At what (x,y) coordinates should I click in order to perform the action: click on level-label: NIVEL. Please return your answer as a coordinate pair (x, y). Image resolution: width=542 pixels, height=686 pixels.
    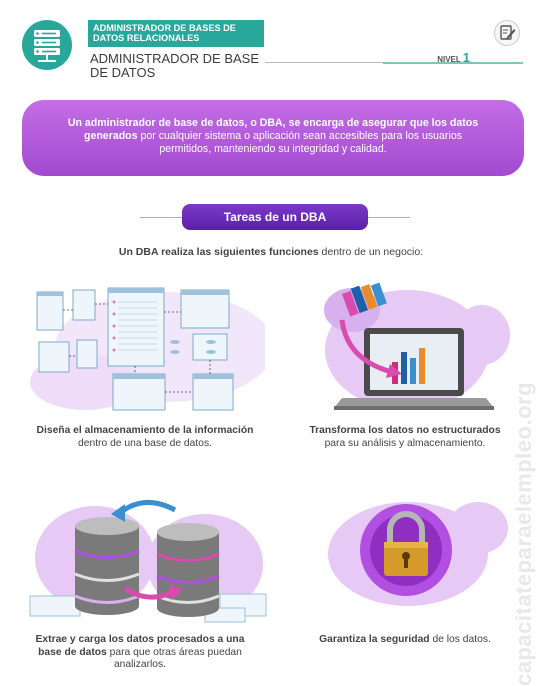
    Looking at the image, I should click on (449, 59).